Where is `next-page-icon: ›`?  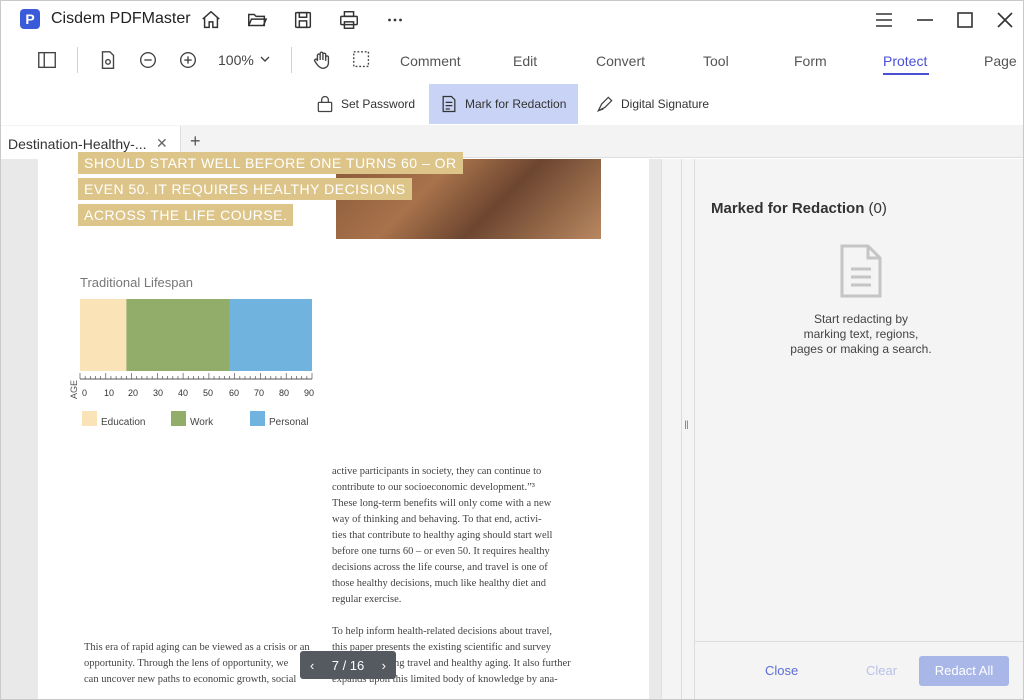
next-page-icon: › is located at coordinates (384, 665).